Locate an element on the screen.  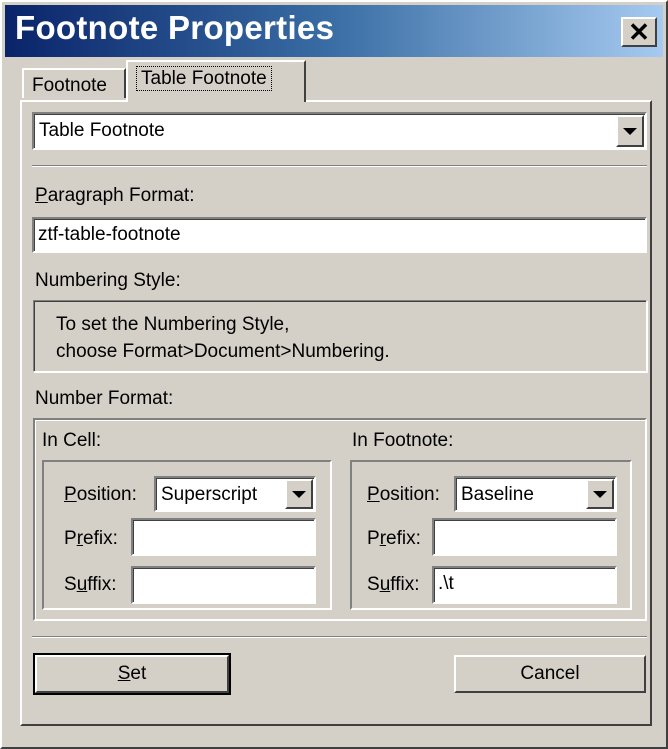
numbering-style-label: Numbering Style: is located at coordinates (108, 280).